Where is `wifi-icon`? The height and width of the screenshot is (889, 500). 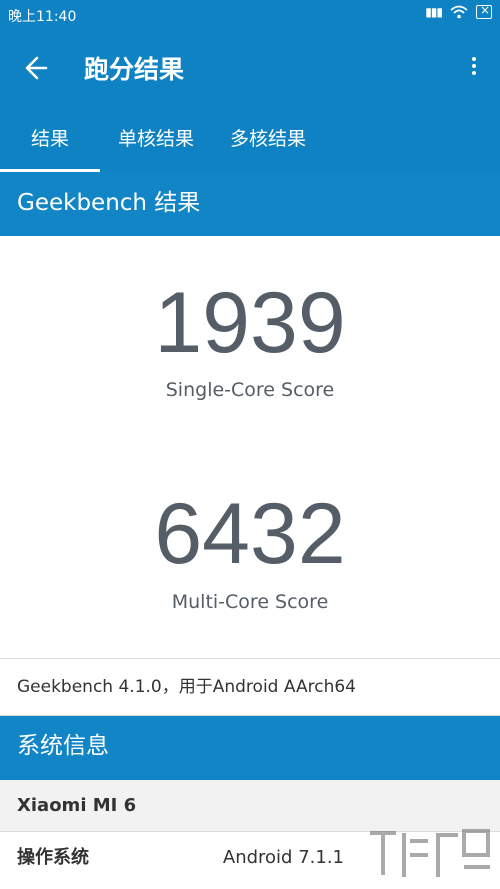 wifi-icon is located at coordinates (459, 12).